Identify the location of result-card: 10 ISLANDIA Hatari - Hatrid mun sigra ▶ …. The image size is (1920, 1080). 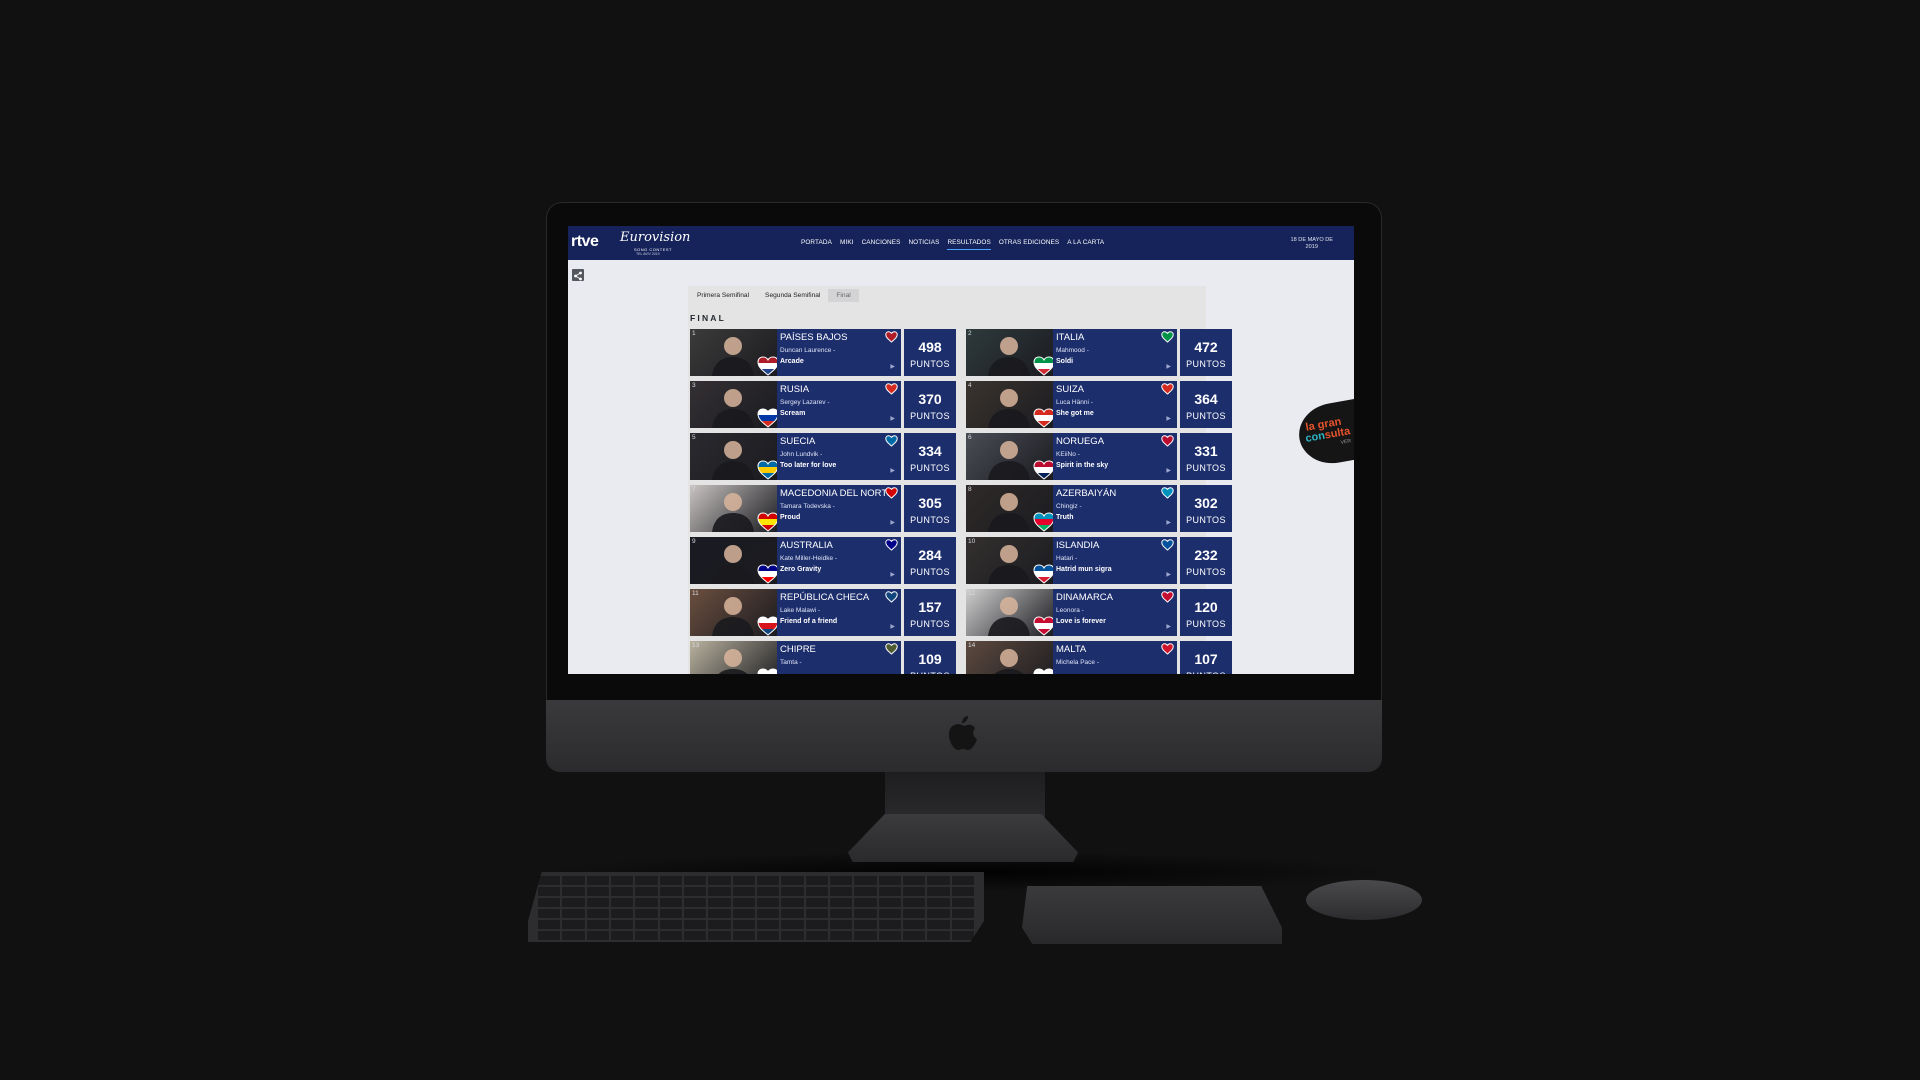
(1099, 560).